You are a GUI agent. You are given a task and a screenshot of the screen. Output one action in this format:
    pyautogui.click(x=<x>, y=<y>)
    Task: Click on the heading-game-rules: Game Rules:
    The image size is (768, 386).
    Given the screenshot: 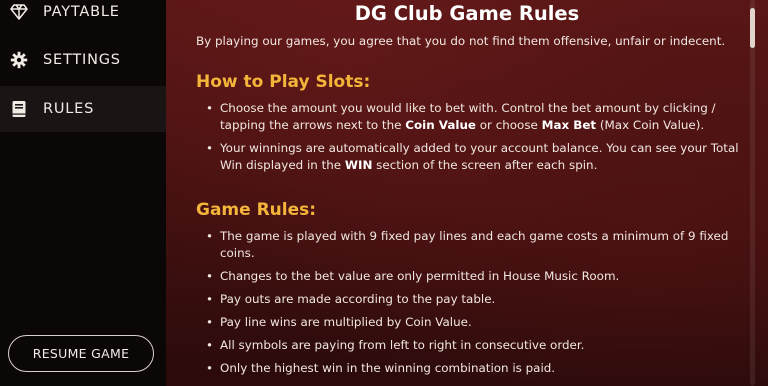 What is the action you would take?
    pyautogui.click(x=256, y=210)
    